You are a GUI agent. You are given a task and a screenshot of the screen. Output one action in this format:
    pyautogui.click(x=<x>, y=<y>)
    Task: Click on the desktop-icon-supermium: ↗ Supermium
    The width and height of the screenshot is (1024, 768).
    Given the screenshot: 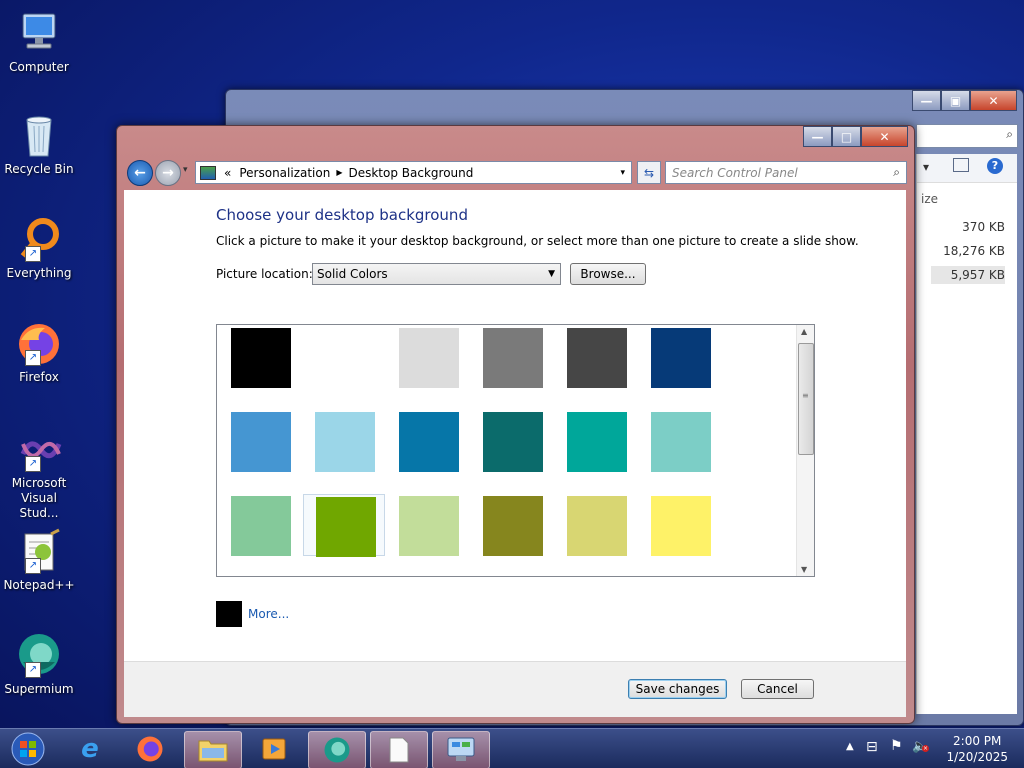 What is the action you would take?
    pyautogui.click(x=39, y=664)
    